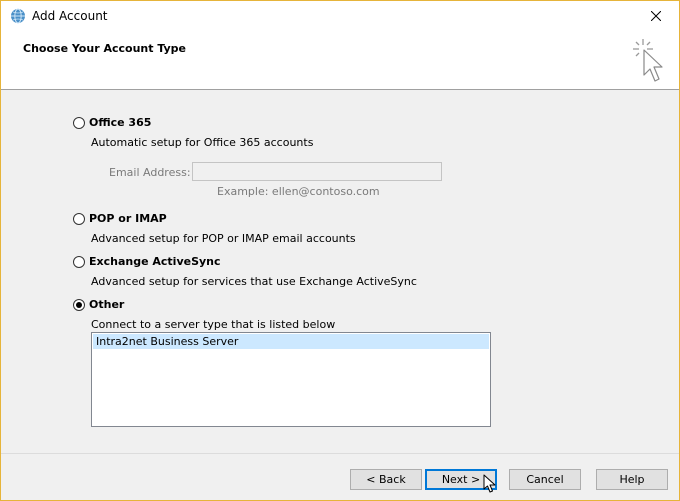 This screenshot has height=501, width=680. I want to click on footer-divider, so click(340, 453).